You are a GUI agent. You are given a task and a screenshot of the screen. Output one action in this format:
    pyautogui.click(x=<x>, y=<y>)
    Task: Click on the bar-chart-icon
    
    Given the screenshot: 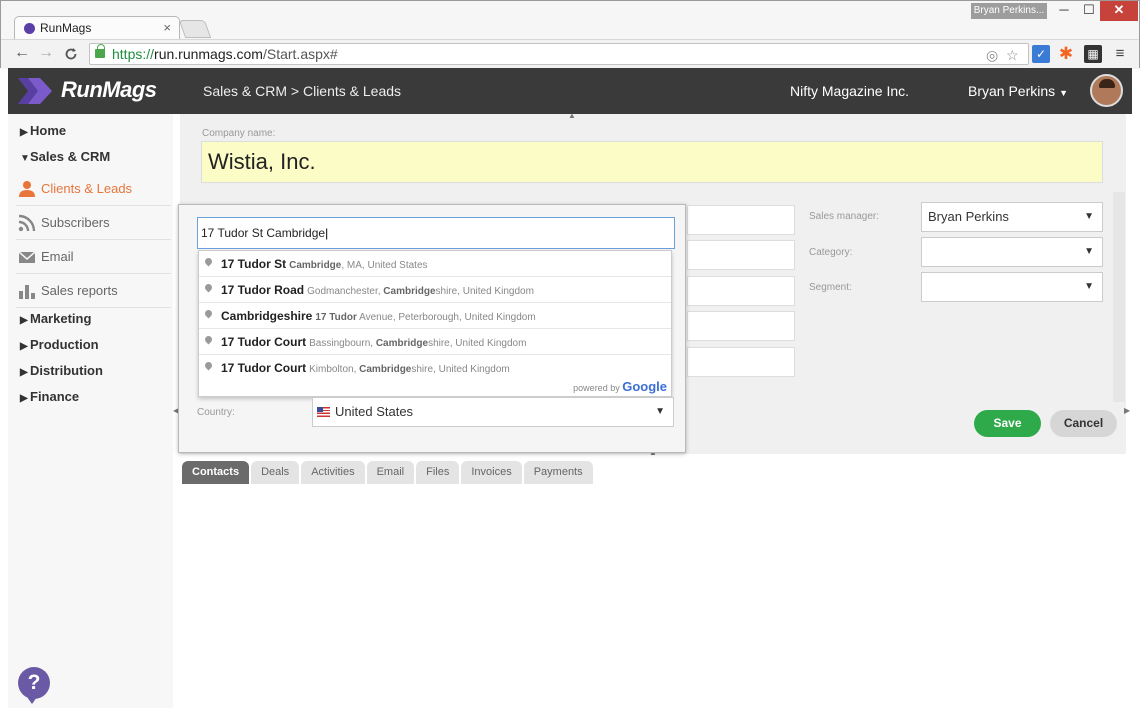 What is the action you would take?
    pyautogui.click(x=27, y=292)
    